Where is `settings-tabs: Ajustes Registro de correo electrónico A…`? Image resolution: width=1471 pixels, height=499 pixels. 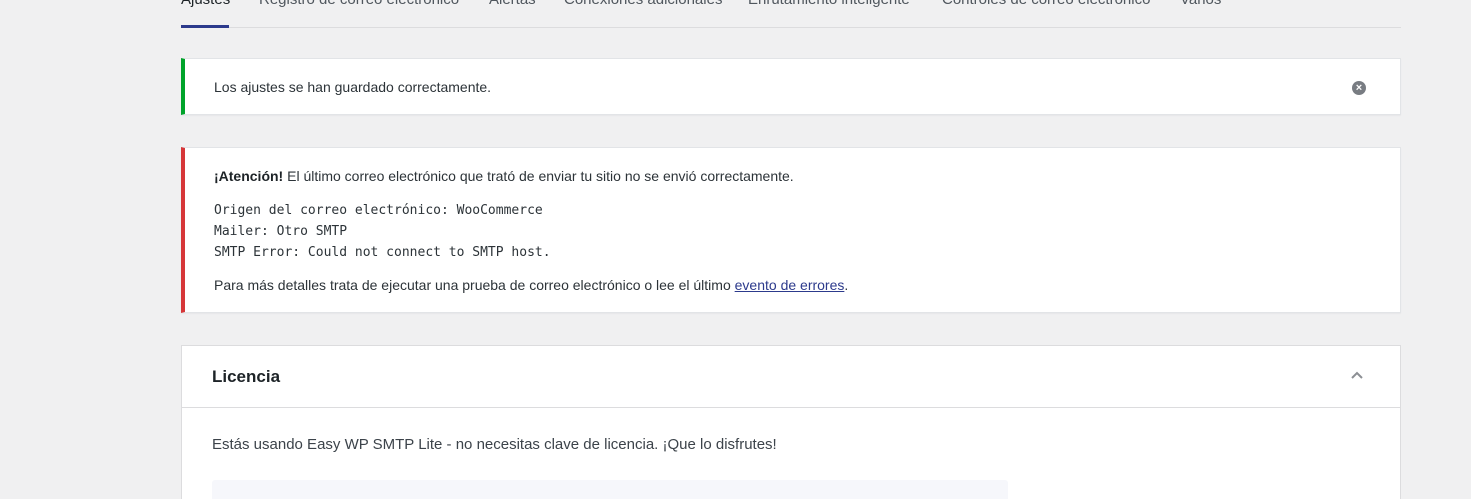 settings-tabs: Ajustes Registro de correo electrónico A… is located at coordinates (791, 14).